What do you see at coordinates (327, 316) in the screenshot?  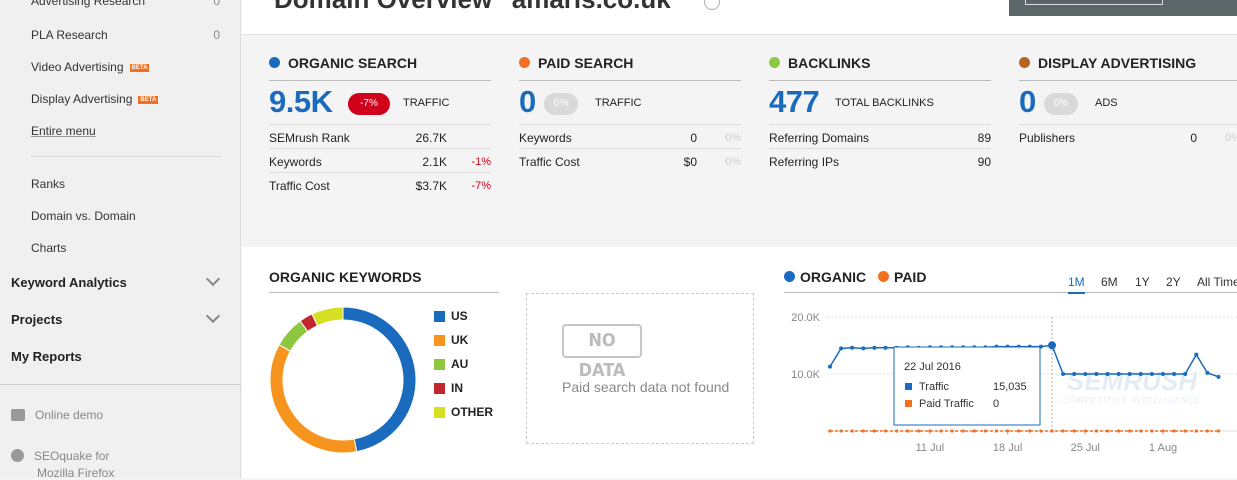 I see `donut-slice-other` at bounding box center [327, 316].